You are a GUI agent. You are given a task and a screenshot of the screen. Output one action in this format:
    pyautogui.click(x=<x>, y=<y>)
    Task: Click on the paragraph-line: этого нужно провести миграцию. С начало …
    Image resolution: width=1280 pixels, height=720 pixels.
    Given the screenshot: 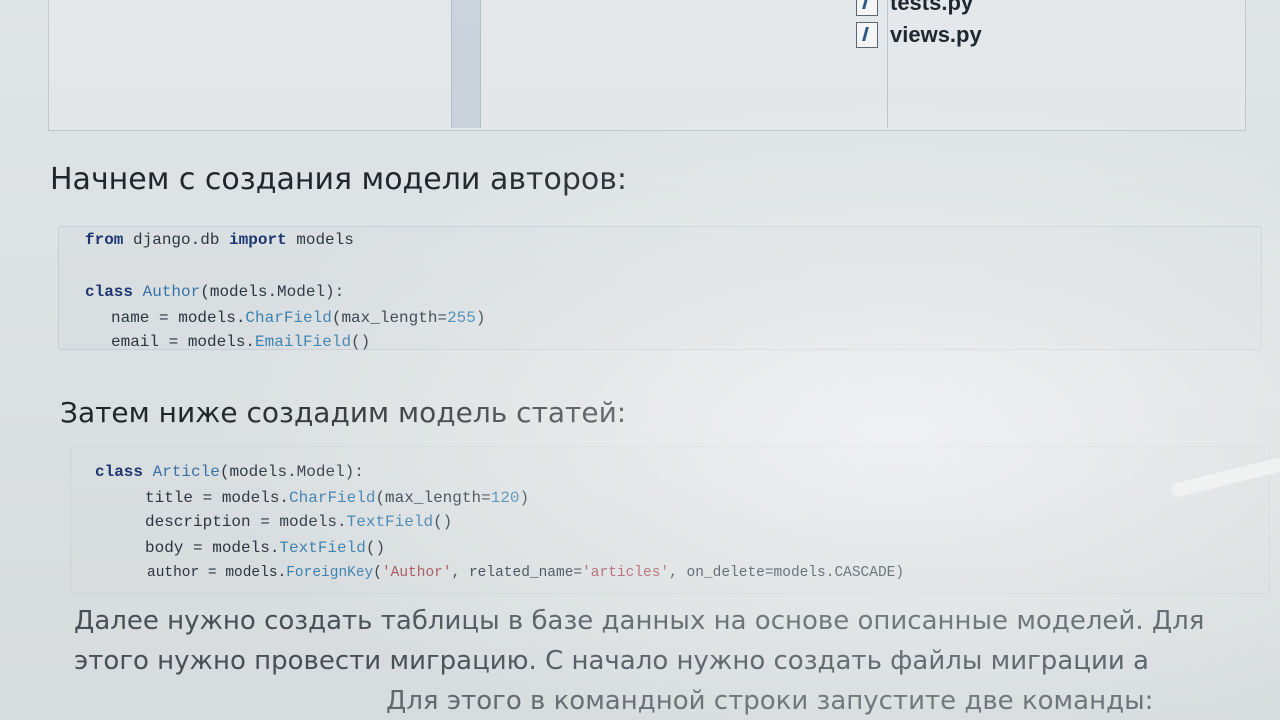 What is the action you would take?
    pyautogui.click(x=611, y=661)
    